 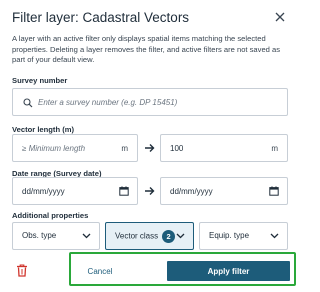 What do you see at coordinates (137, 236) in the screenshot?
I see `vector-class-label: Vector class` at bounding box center [137, 236].